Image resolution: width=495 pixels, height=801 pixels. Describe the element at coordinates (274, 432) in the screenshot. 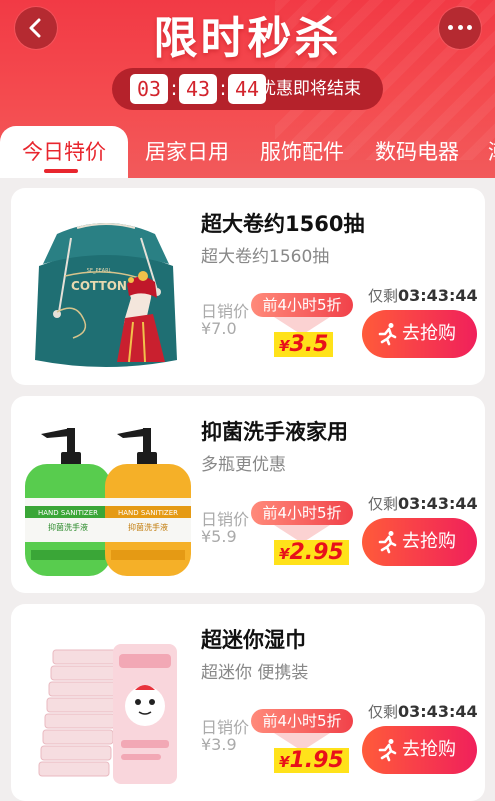

I see `product-name: 抑菌洗手液家用` at that location.